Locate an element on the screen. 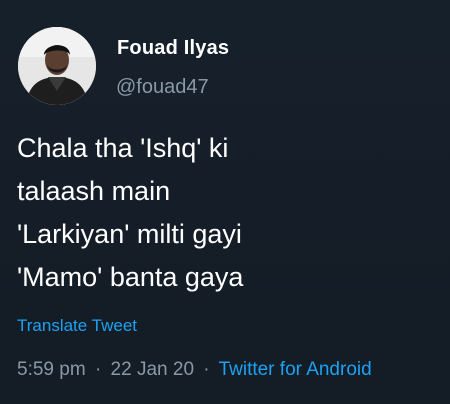  tweet-line: Chala tha 'Ishq' ki is located at coordinates (123, 148).